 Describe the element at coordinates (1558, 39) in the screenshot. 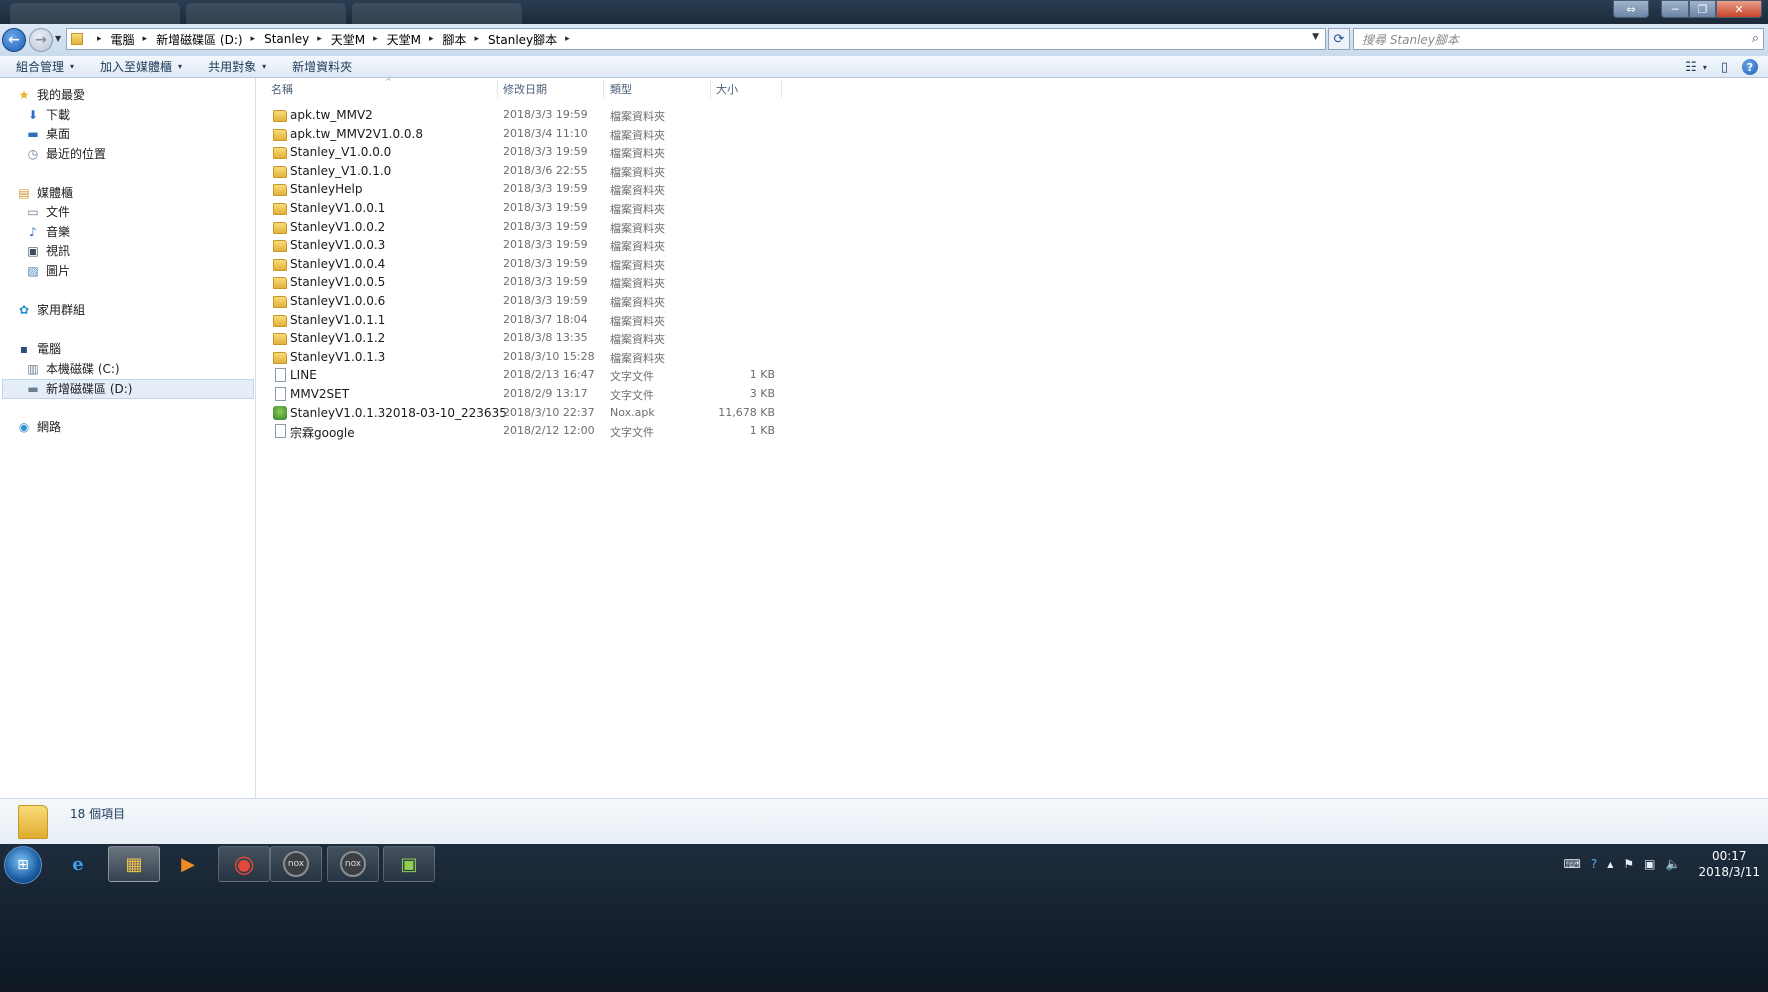

I see `search-input: 搜尋 Stanley腳本 ⌕` at that location.